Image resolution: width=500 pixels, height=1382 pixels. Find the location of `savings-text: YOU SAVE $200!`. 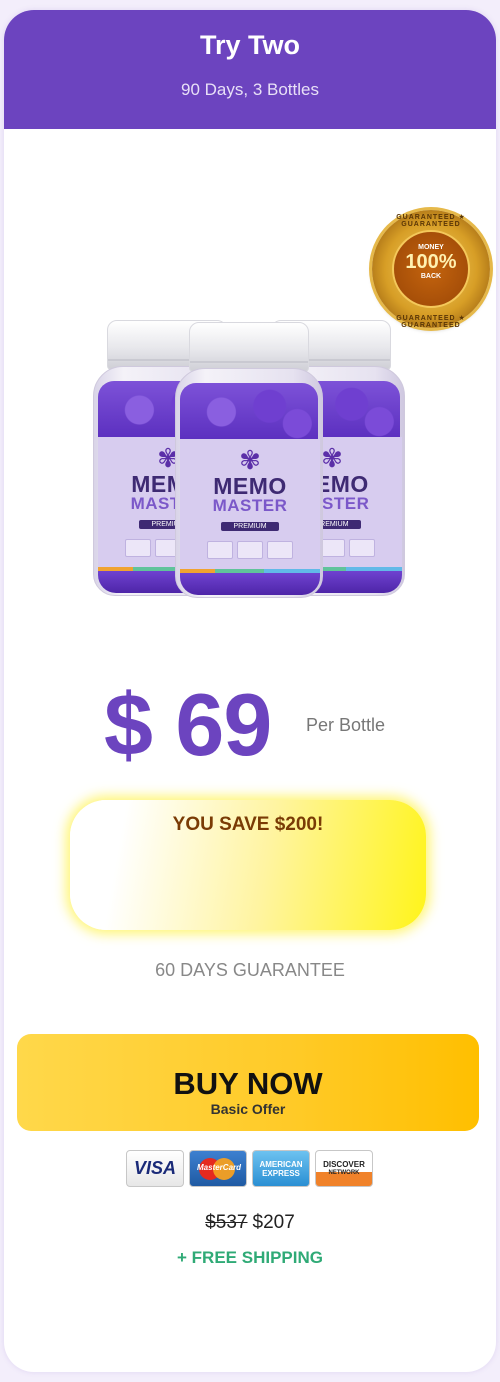

savings-text: YOU SAVE $200! is located at coordinates (248, 824).